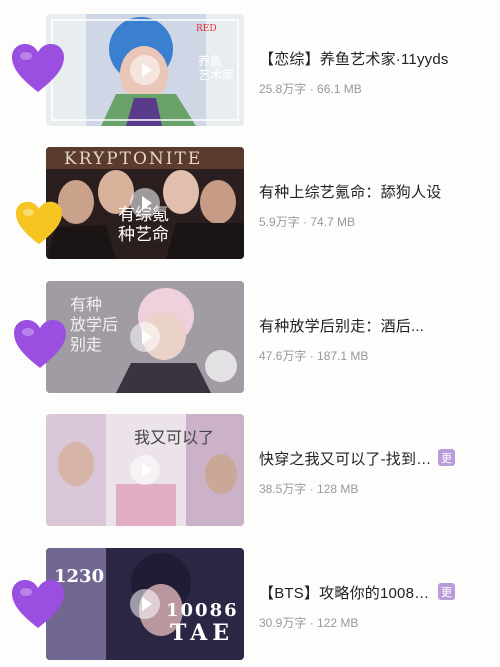 This screenshot has width=500, height=667. What do you see at coordinates (283, 89) in the screenshot?
I see `word-count: 25.8万字` at bounding box center [283, 89].